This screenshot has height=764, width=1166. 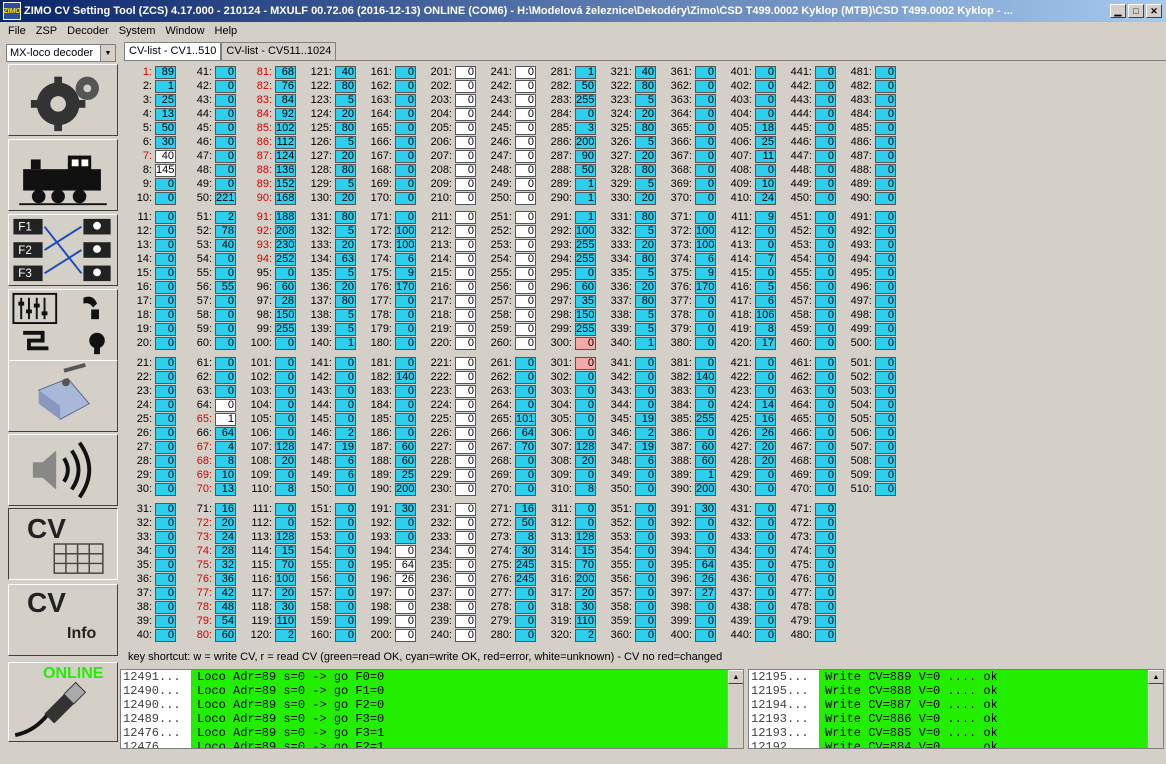 What do you see at coordinates (405, 475) in the screenshot?
I see `cv-value-field: 25` at bounding box center [405, 475].